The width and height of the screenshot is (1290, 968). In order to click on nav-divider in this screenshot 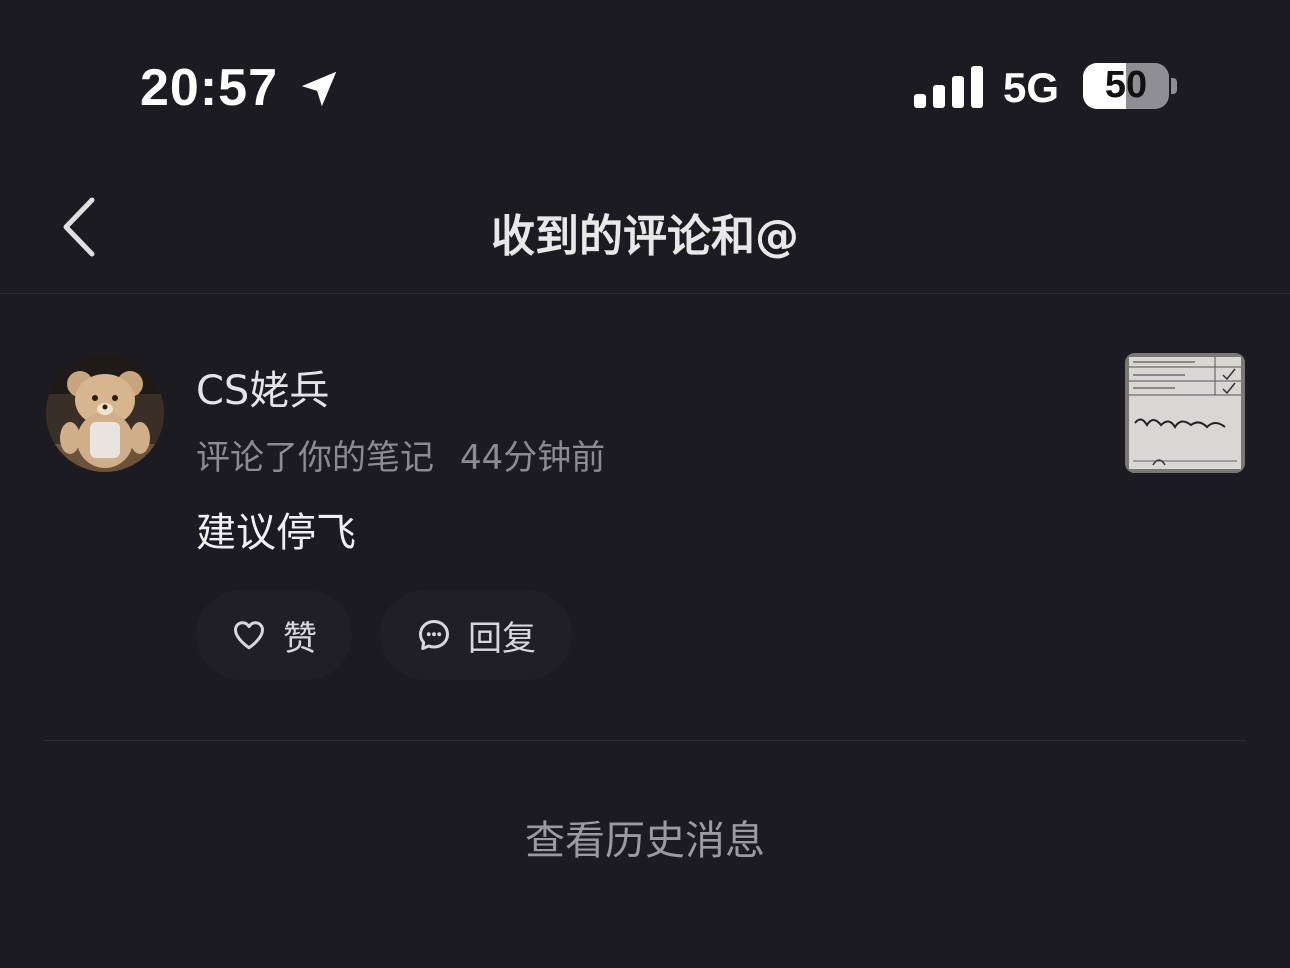, I will do `click(645, 293)`.